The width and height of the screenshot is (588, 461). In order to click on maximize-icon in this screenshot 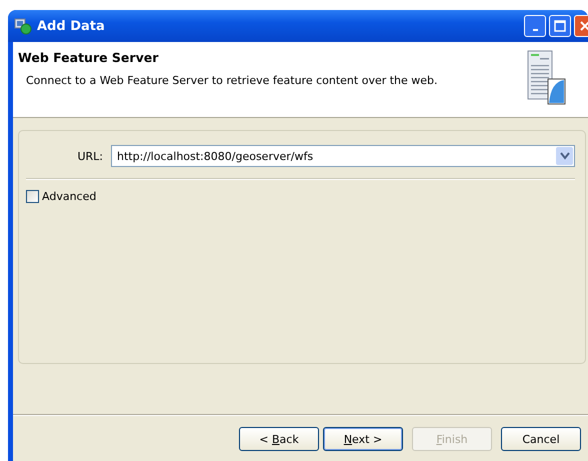, I will do `click(560, 26)`.